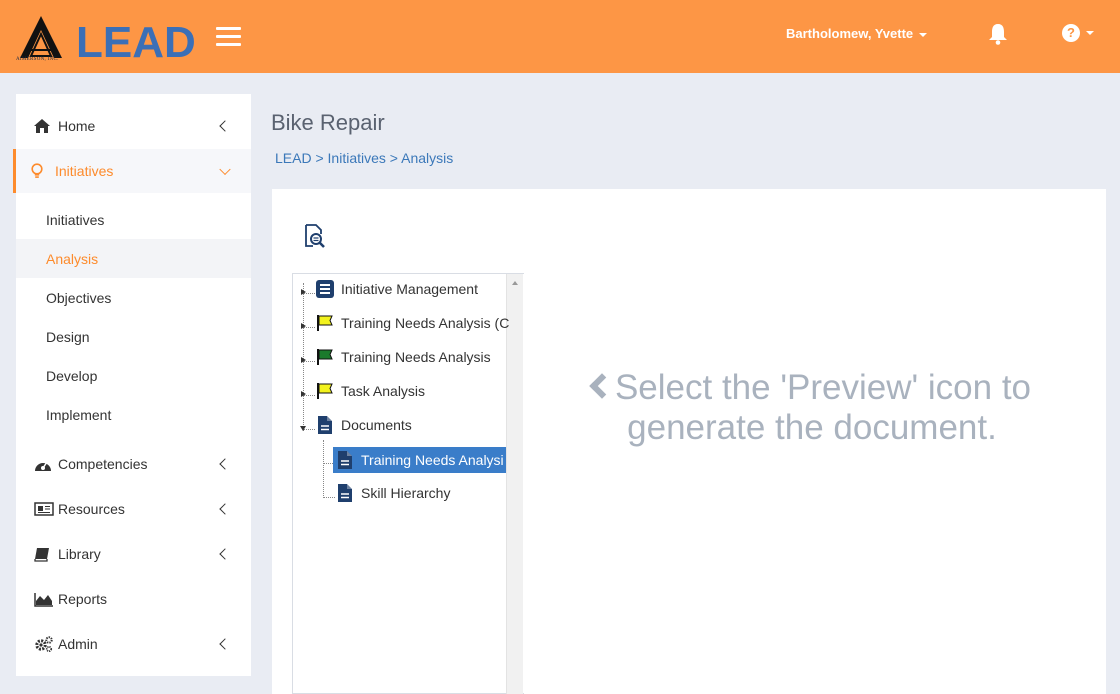 Image resolution: width=1120 pixels, height=694 pixels. Describe the element at coordinates (514, 484) in the screenshot. I see `tree-scrollbar` at that location.